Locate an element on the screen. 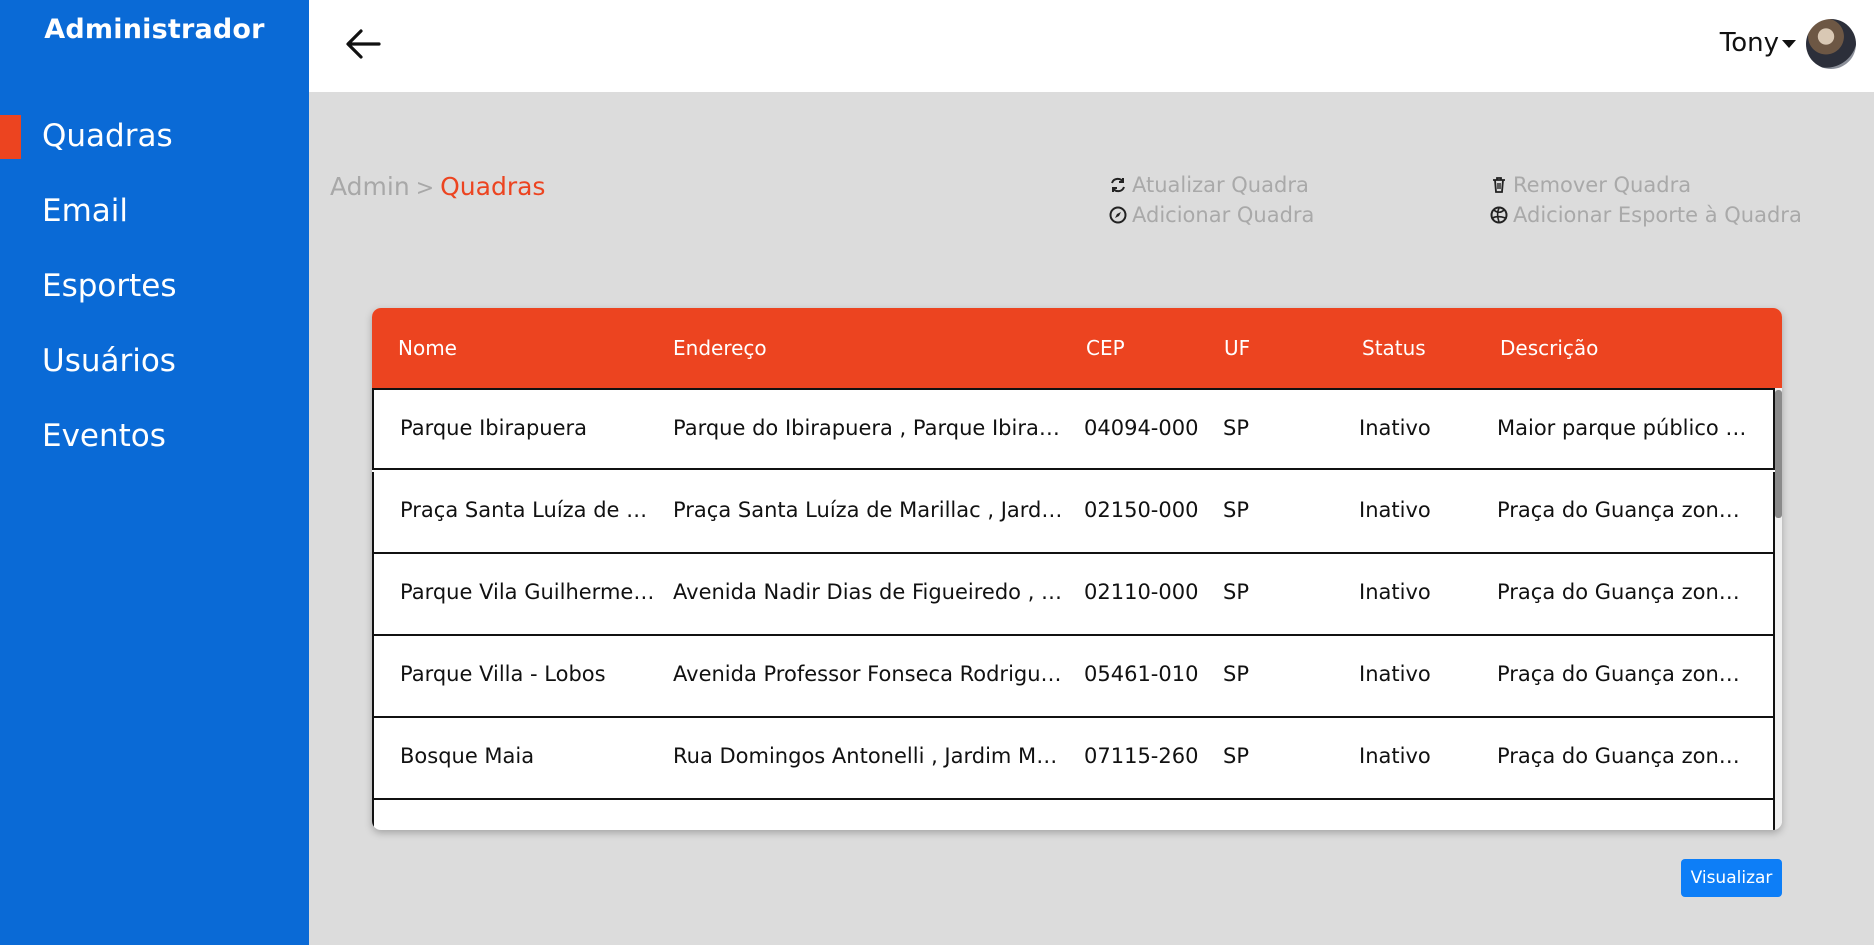 This screenshot has height=945, width=1874. column-header-endereco: Endereço is located at coordinates (720, 348).